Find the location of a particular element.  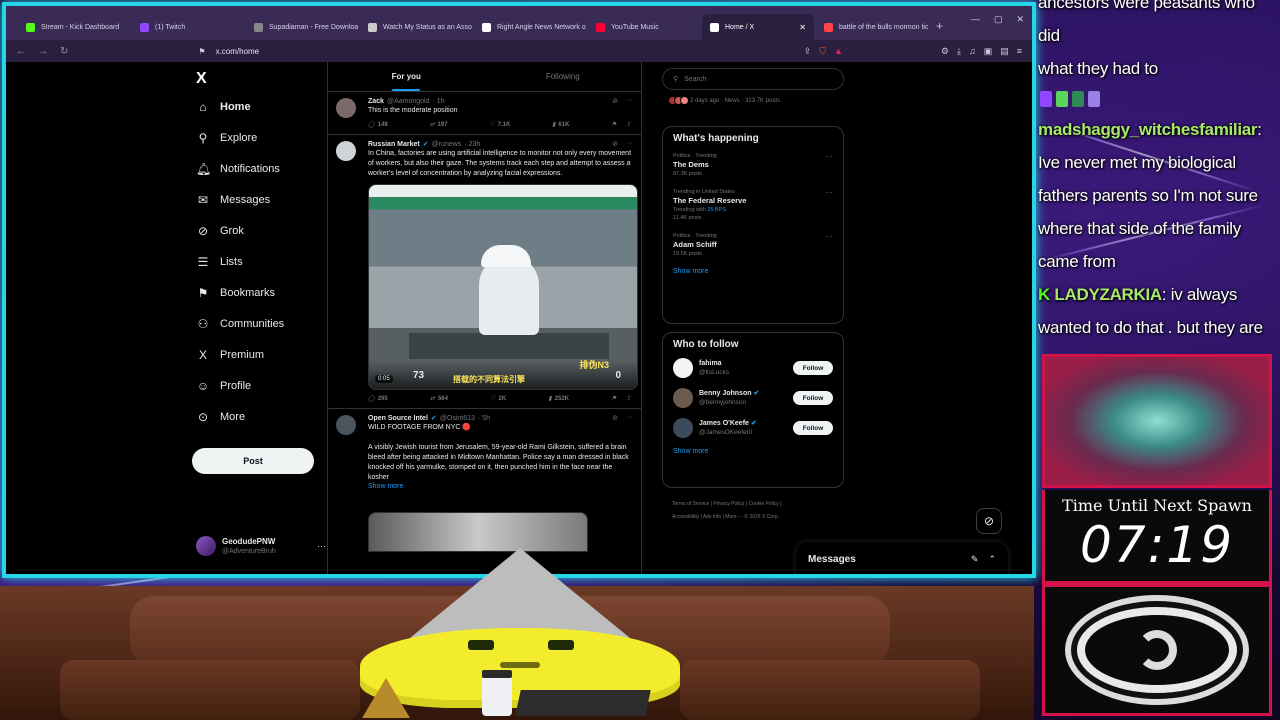

nav-item-explore: ⚲ Explore is located at coordinates (227, 138).